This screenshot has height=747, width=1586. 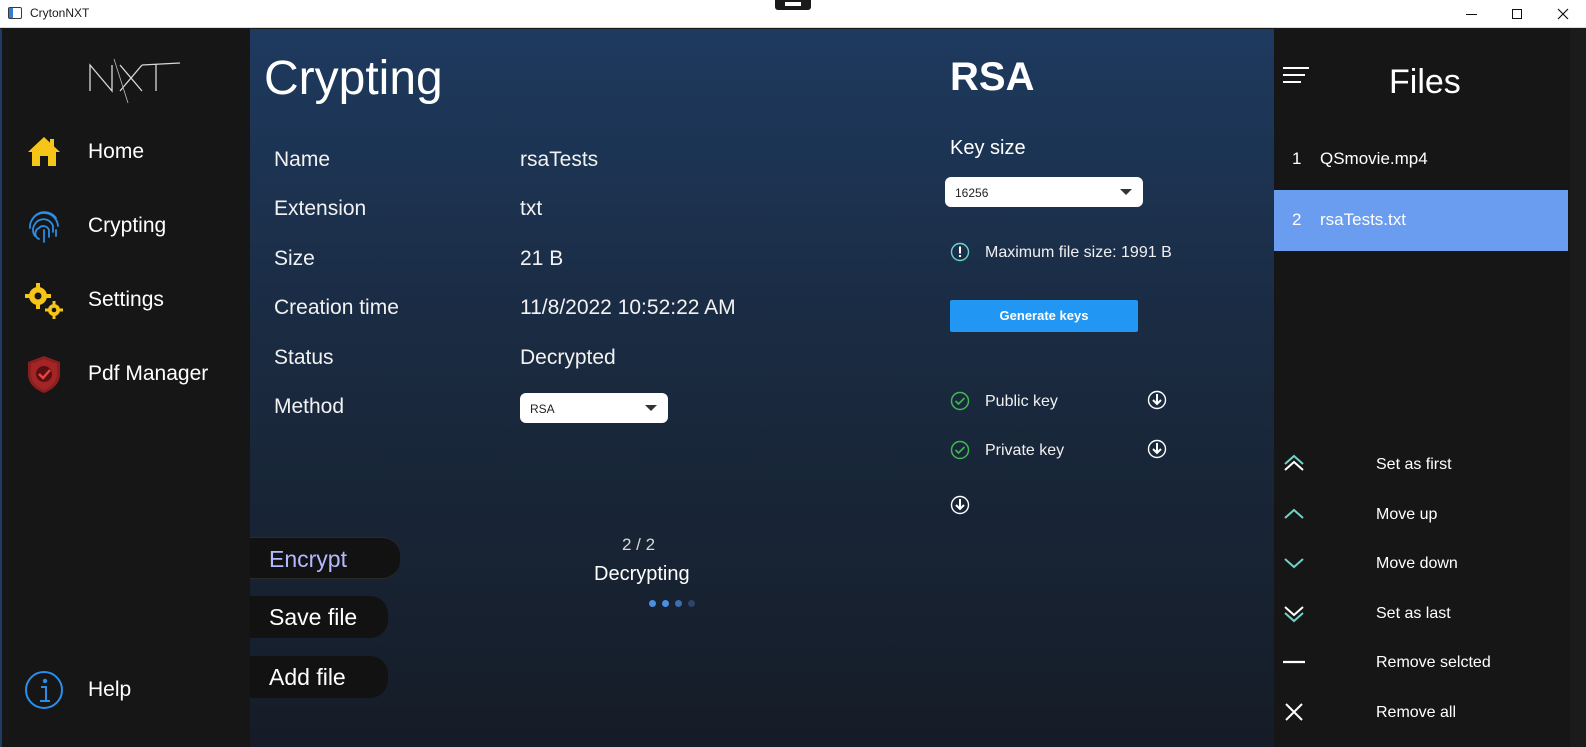 I want to click on sidebar-item-help: Help, so click(x=127, y=690).